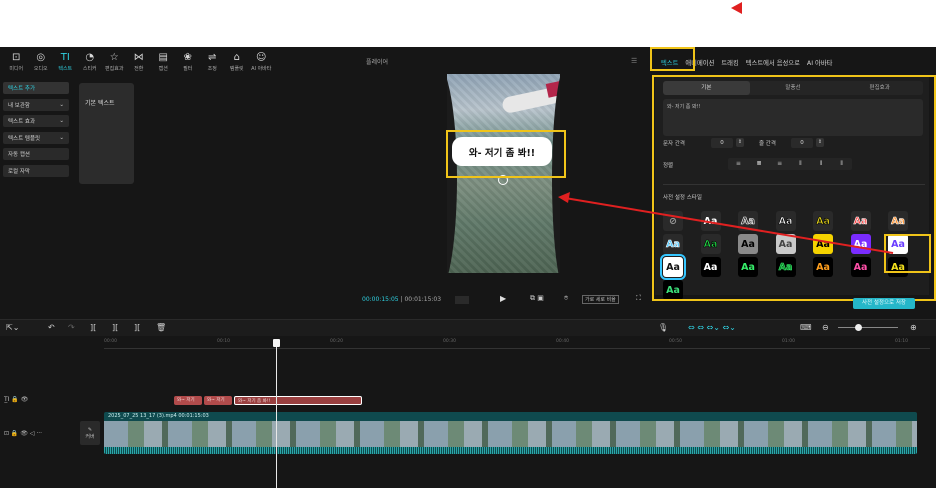 The height and width of the screenshot is (488, 936). Describe the element at coordinates (36, 170) in the screenshot. I see `sidebar-item: 로컬 자막` at that location.